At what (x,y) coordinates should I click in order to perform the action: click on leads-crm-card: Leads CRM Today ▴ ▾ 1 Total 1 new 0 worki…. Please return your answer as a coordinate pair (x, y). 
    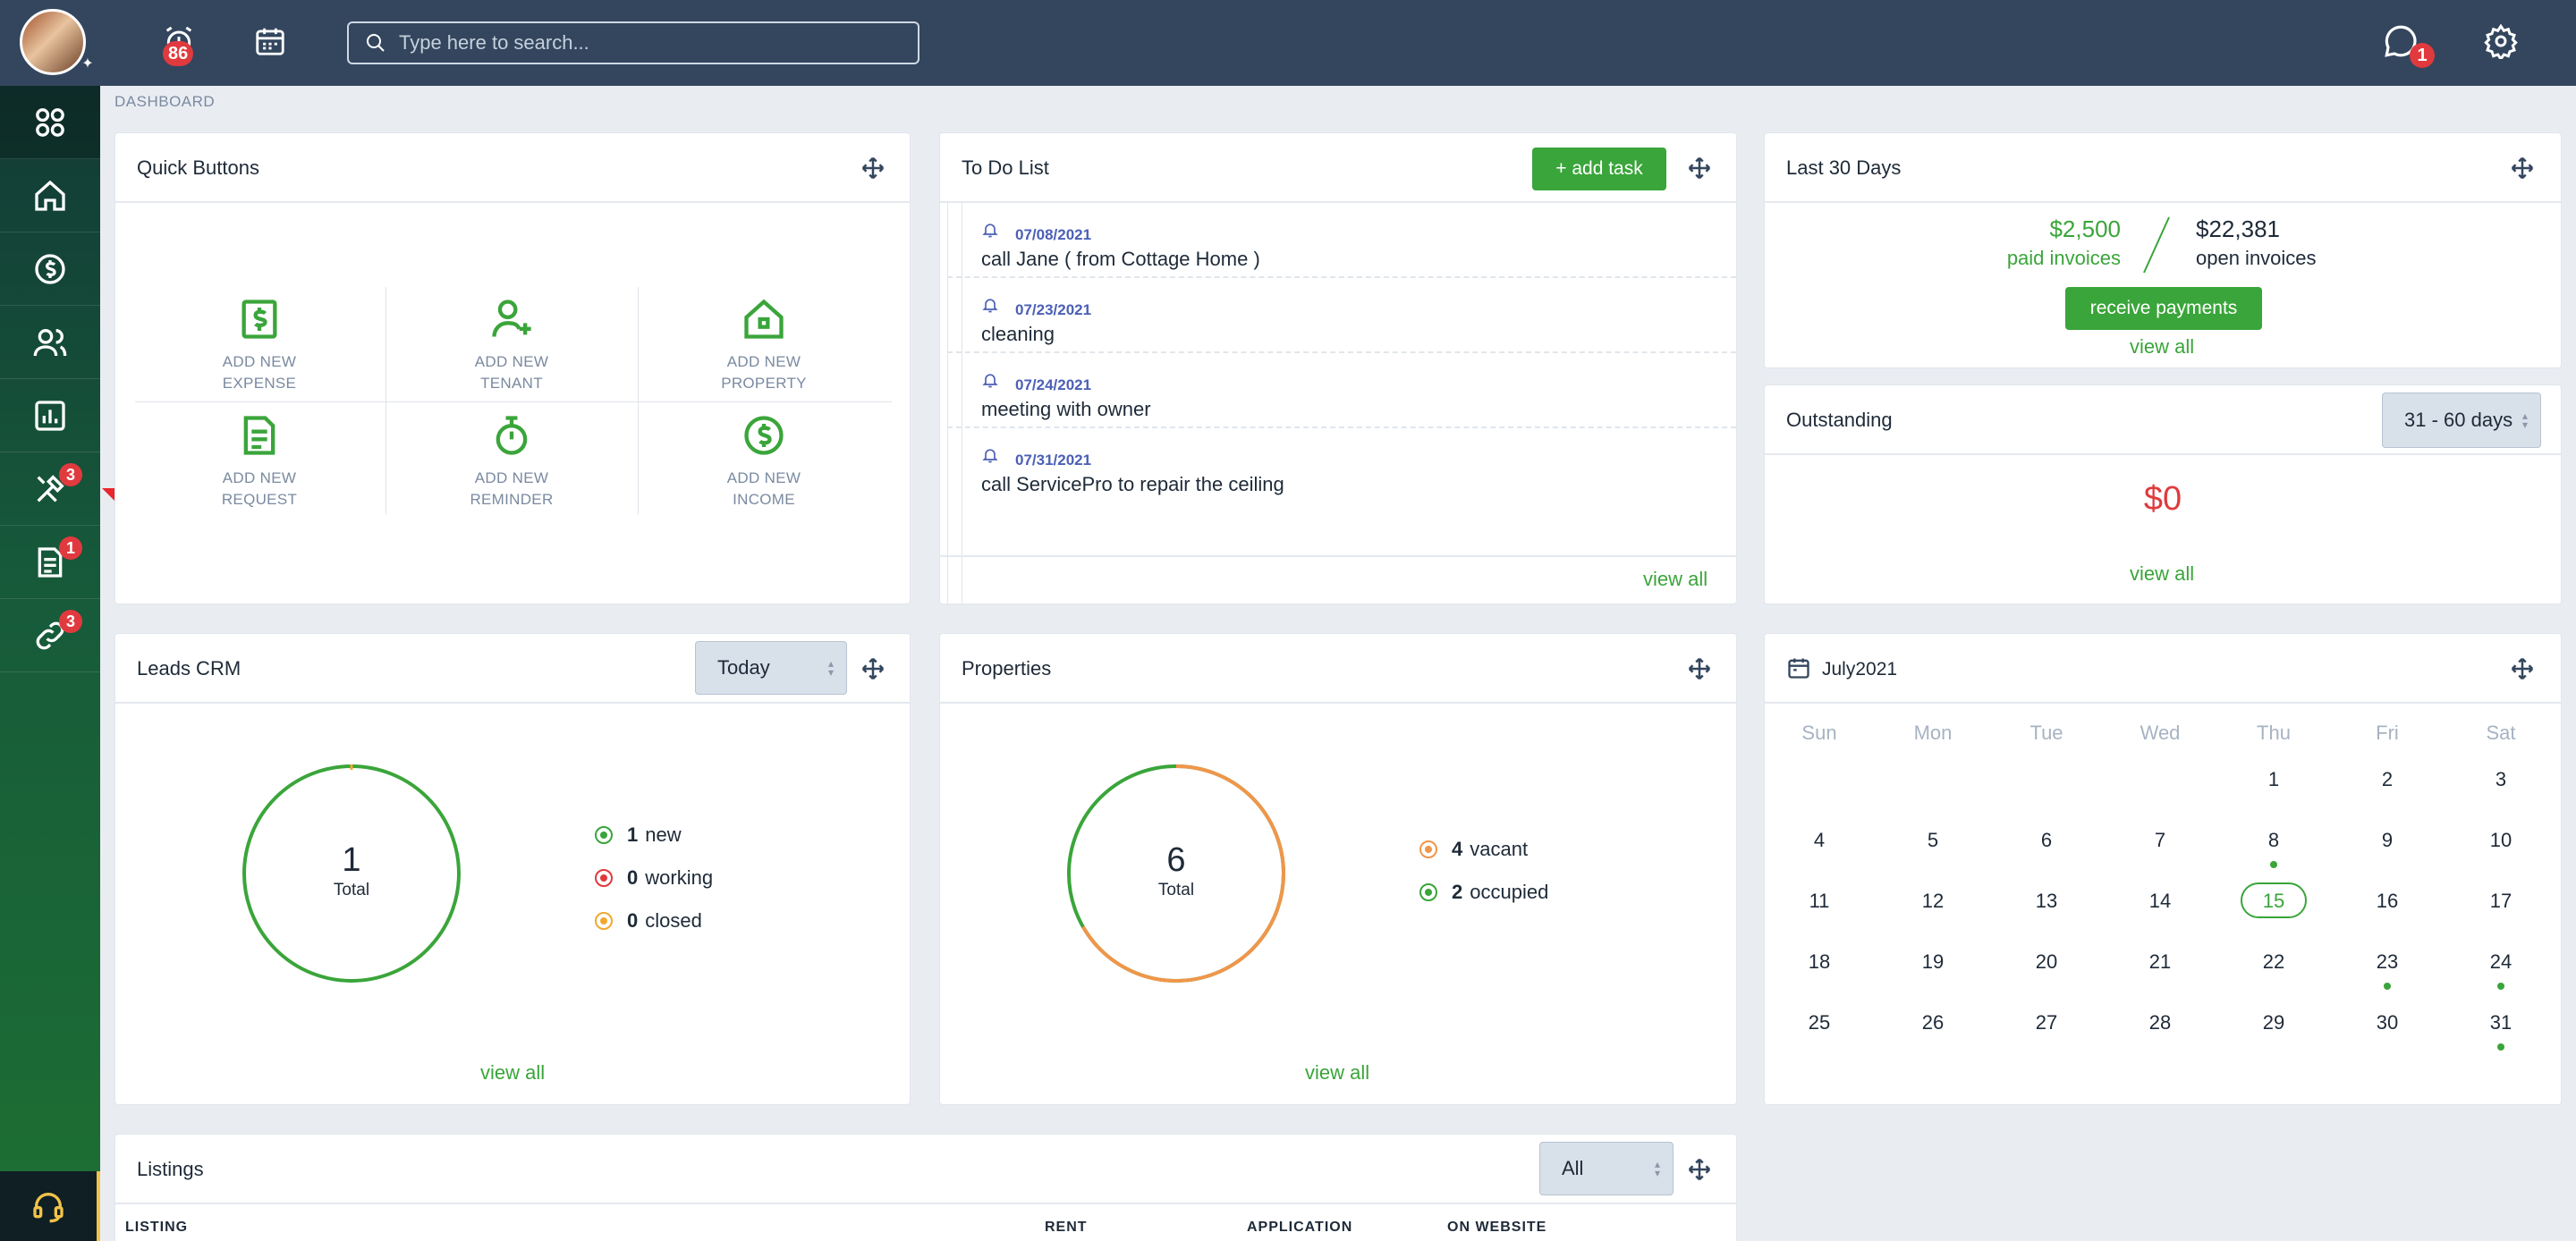
    Looking at the image, I should click on (512, 869).